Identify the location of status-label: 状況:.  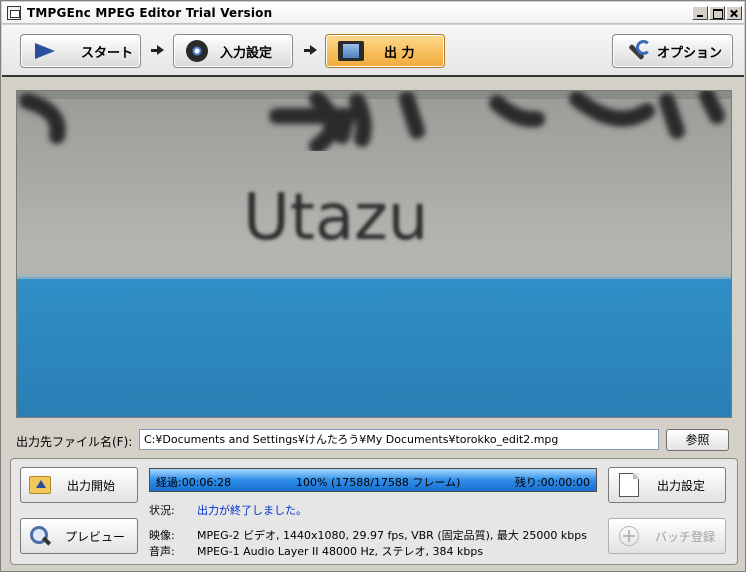
(162, 510).